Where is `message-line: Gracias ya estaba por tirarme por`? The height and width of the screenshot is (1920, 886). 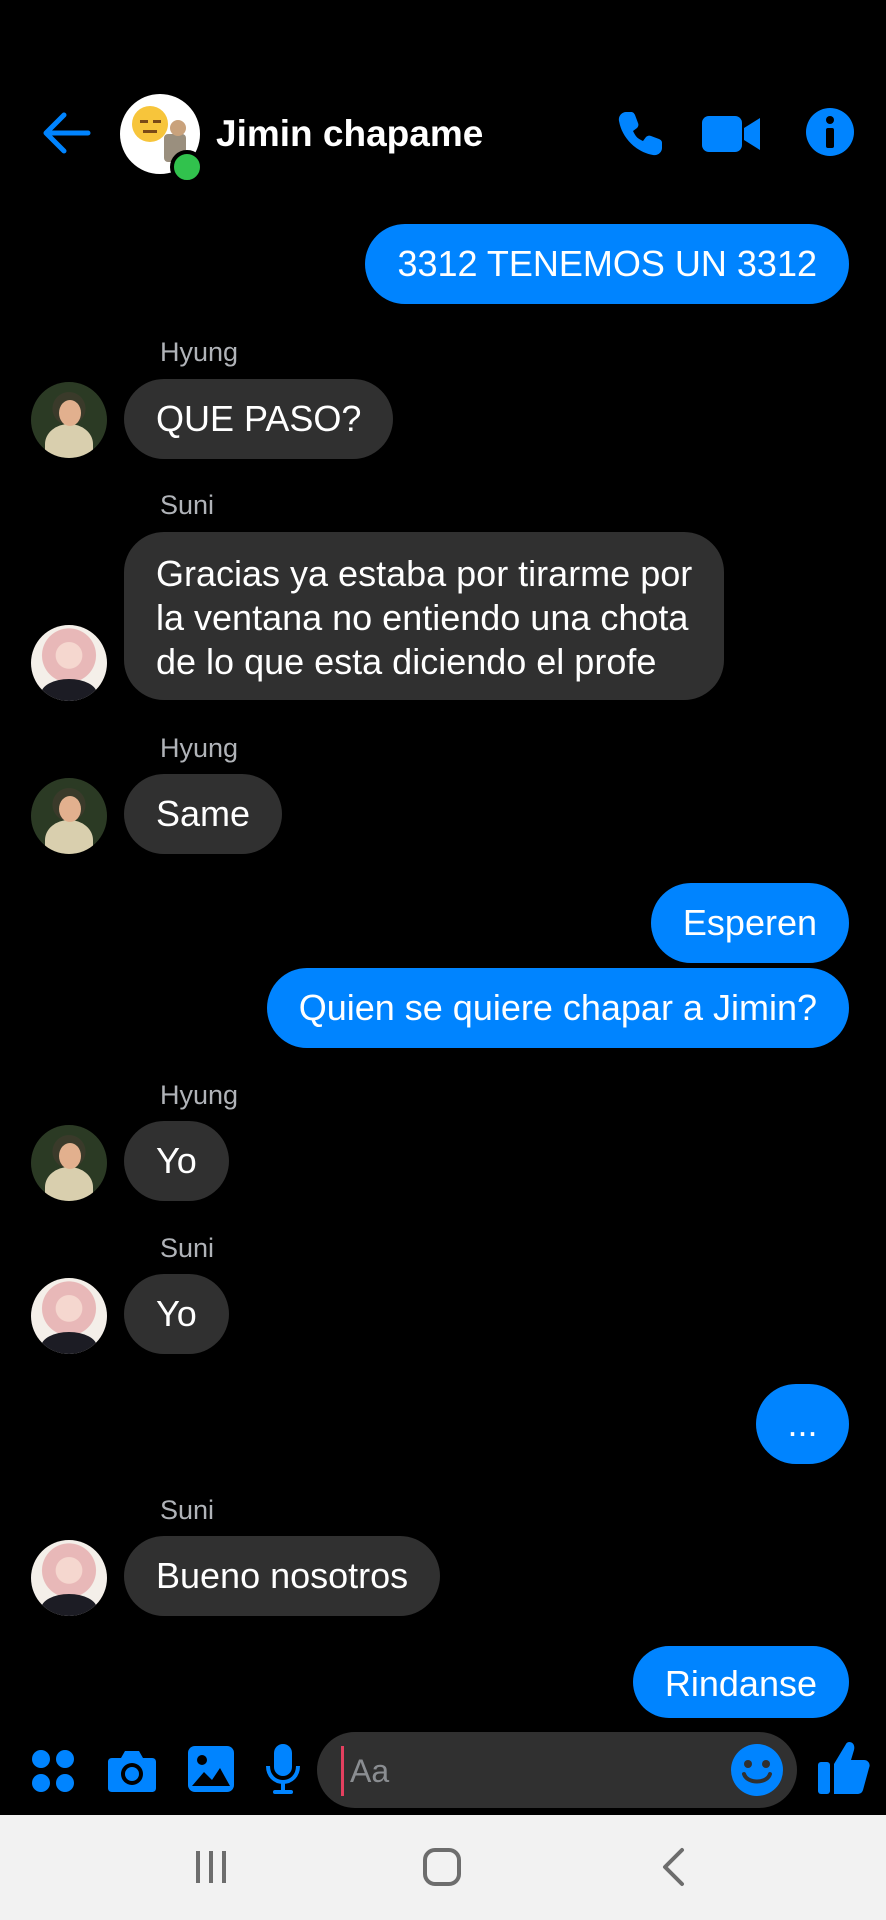 message-line: Gracias ya estaba por tirarme por is located at coordinates (424, 573).